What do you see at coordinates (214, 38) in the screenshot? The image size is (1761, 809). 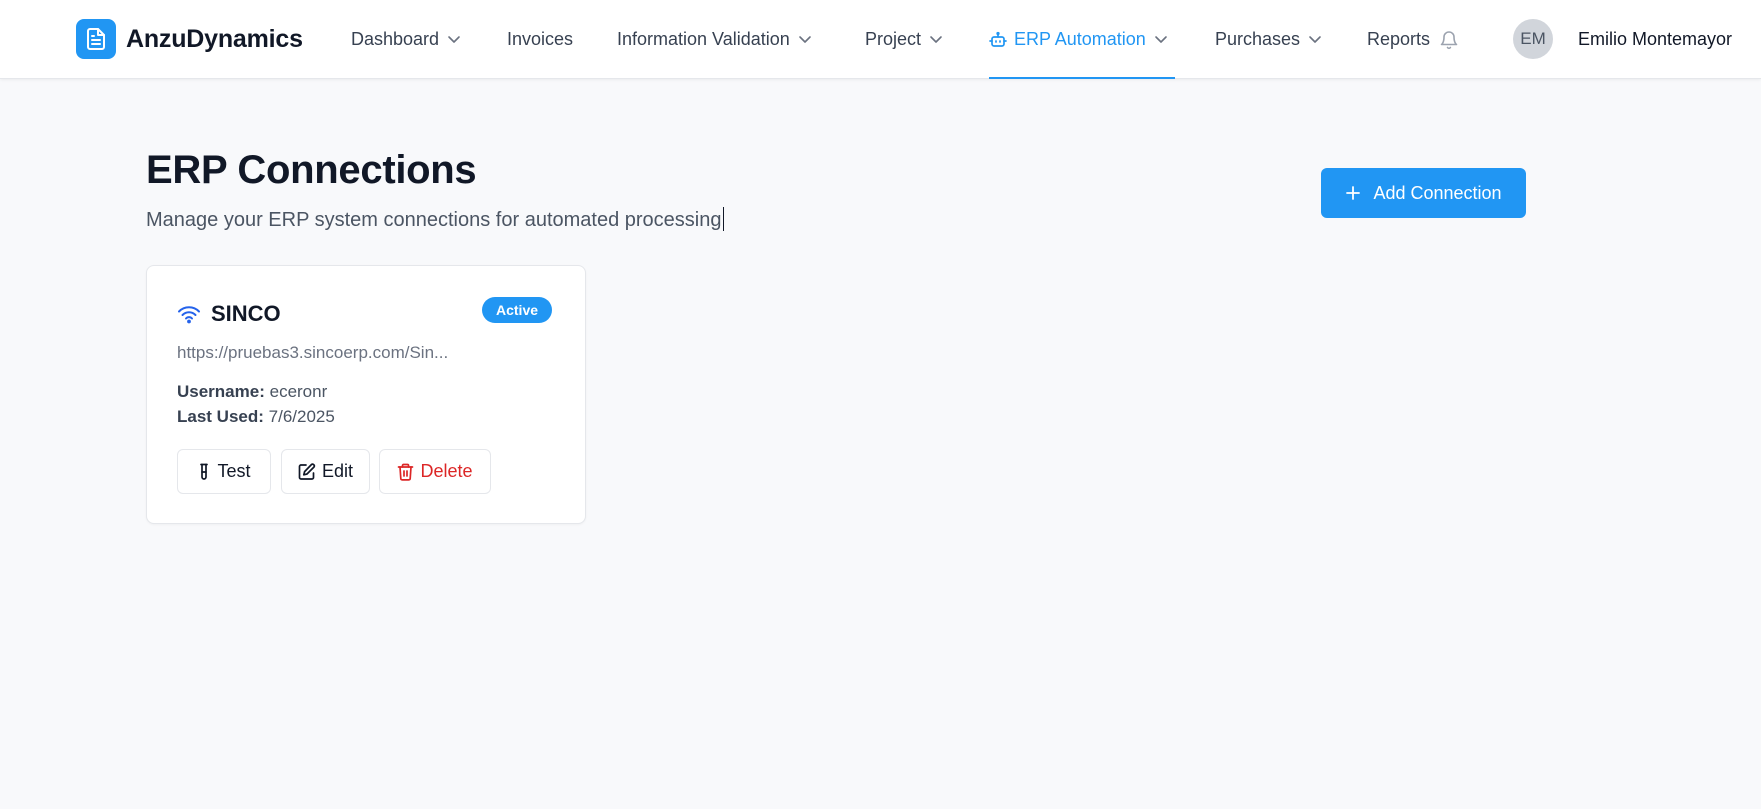 I see `app-name: AnzuDynamics` at bounding box center [214, 38].